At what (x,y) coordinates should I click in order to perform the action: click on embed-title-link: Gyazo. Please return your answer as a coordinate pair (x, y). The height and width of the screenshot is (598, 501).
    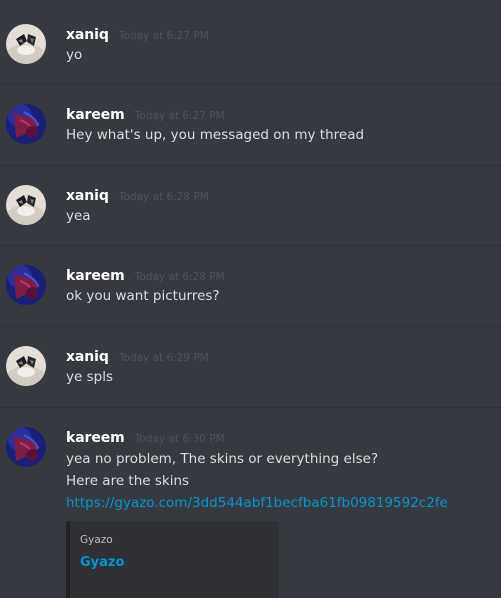
    Looking at the image, I should click on (102, 563).